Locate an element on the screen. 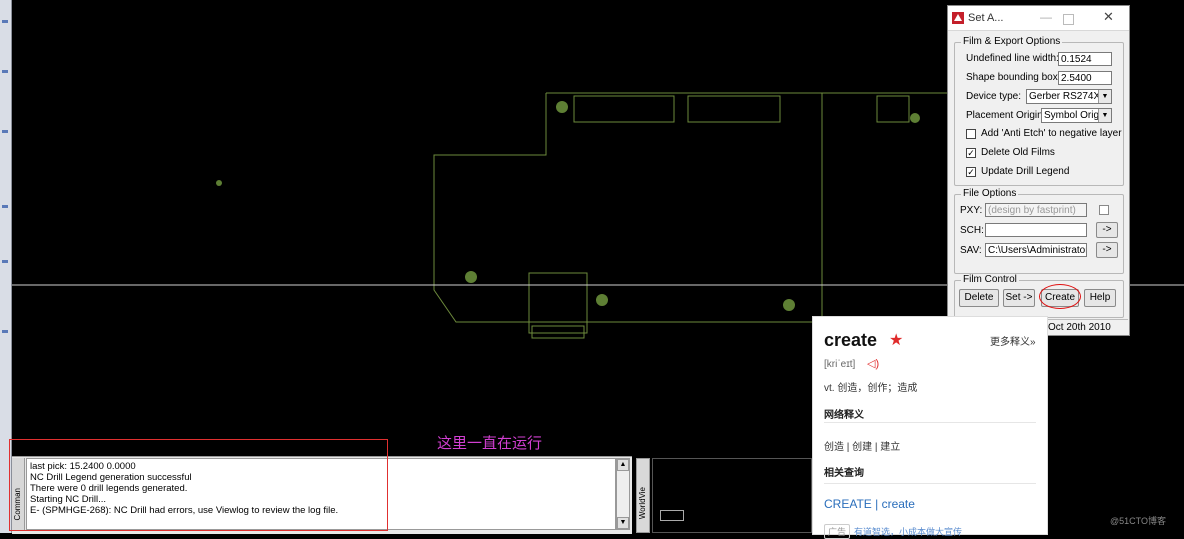 The width and height of the screenshot is (1184, 539). device-type-label: Device type: is located at coordinates (994, 96).